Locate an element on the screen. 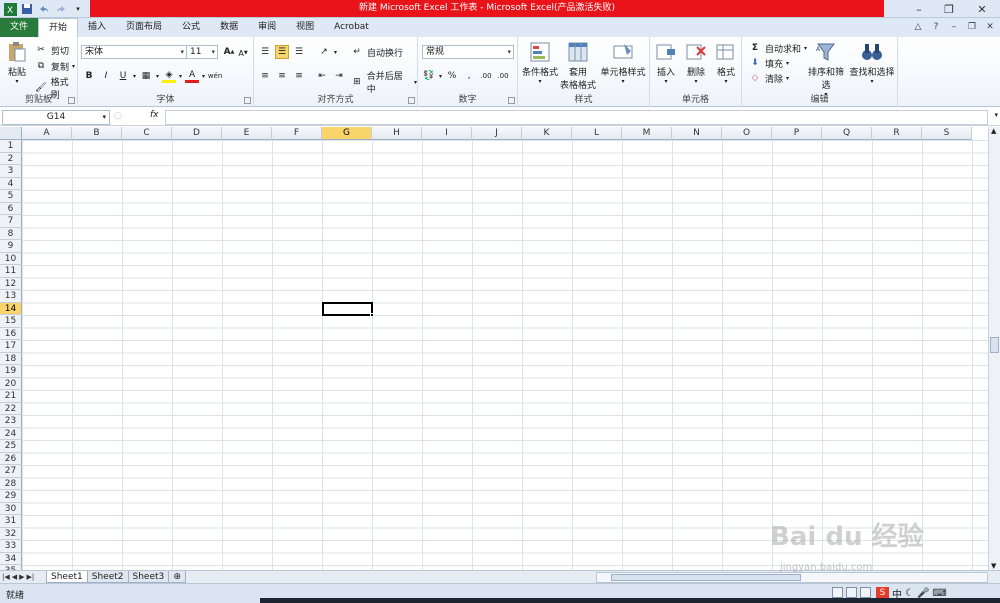 The width and height of the screenshot is (1000, 603). column-header: D is located at coordinates (197, 133).